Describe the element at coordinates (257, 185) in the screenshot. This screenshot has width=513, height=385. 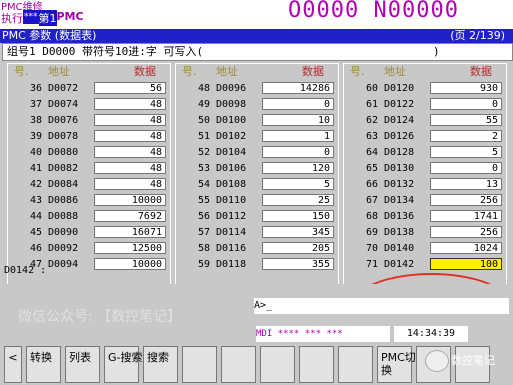
I see `table-row: 54 D0108 5` at that location.